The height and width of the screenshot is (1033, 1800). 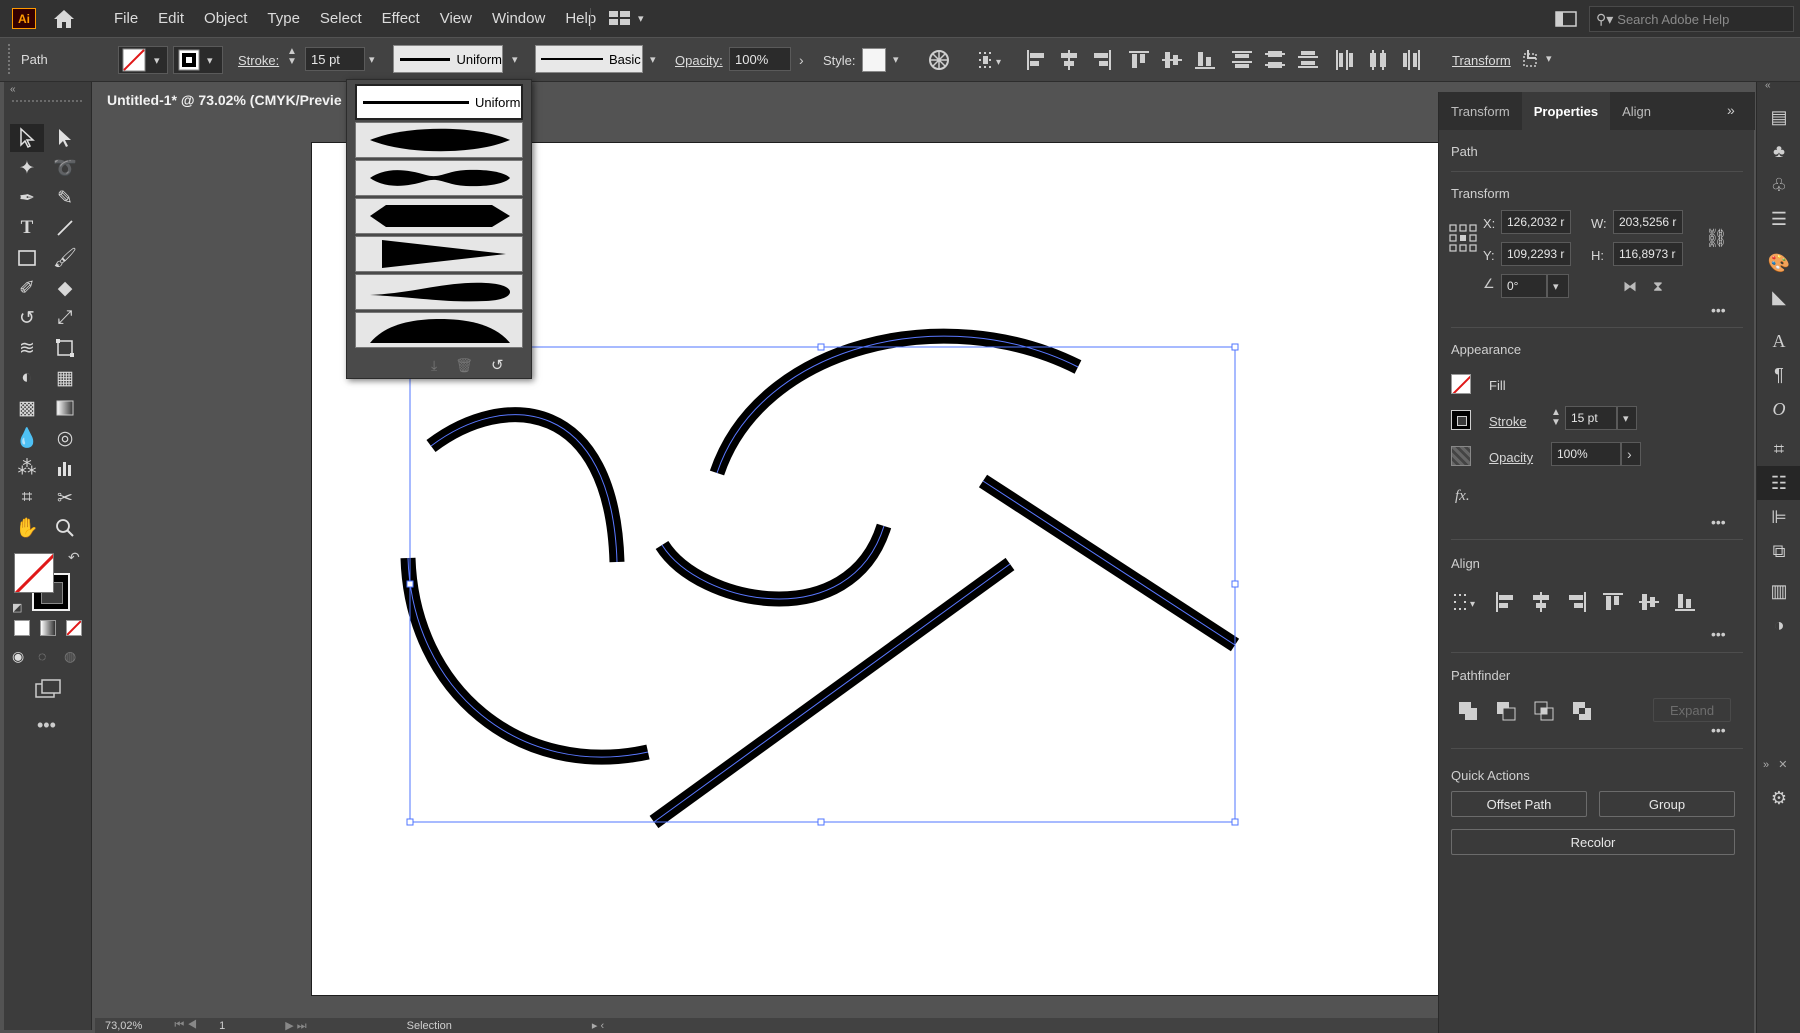 What do you see at coordinates (1778, 551) in the screenshot?
I see `pathfinder-panel-icon: ⧉` at bounding box center [1778, 551].